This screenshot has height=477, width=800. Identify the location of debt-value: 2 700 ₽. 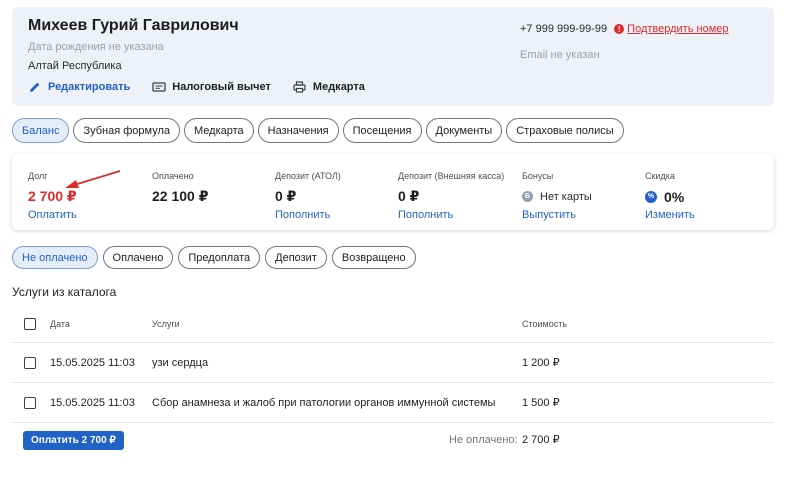
(52, 196).